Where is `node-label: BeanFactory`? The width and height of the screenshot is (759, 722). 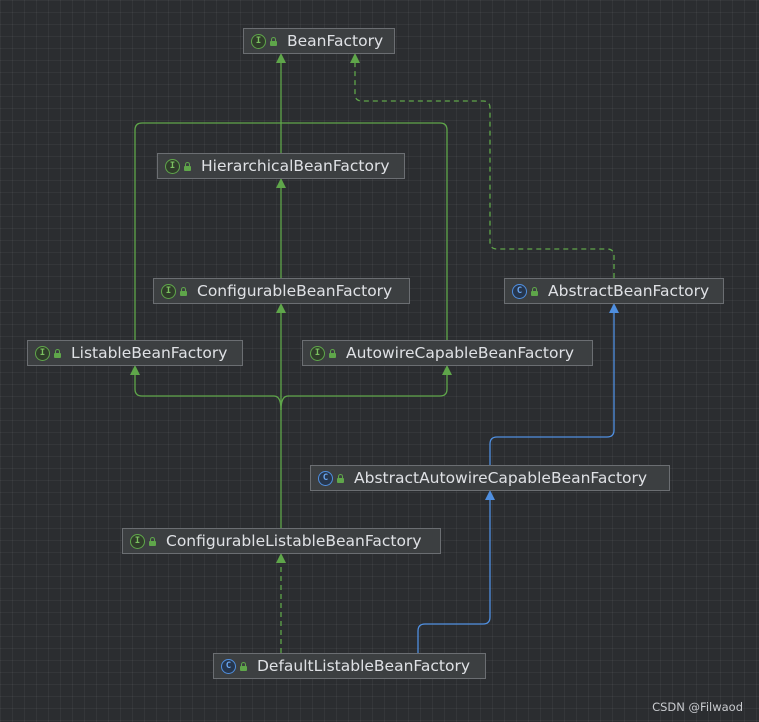 node-label: BeanFactory is located at coordinates (335, 41).